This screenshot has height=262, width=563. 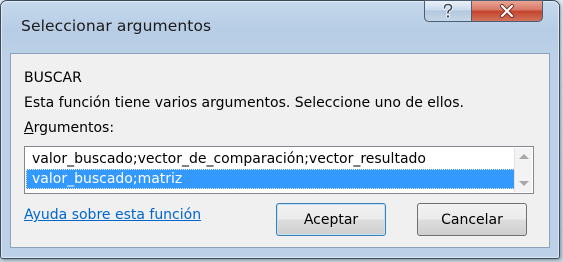 What do you see at coordinates (53, 78) in the screenshot?
I see `function-name: BUSCAR` at bounding box center [53, 78].